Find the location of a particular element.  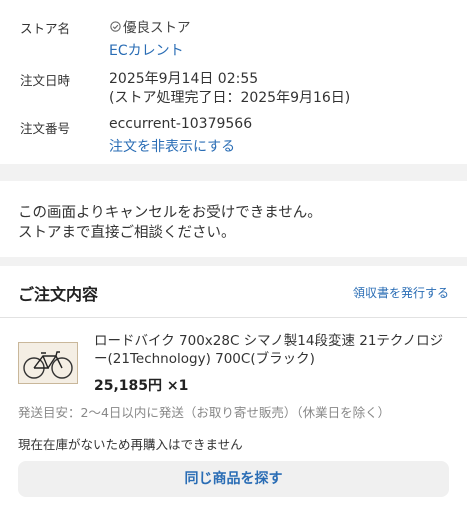

shipping-estimate: 発送目安：2〜4日以内に発送（お取り寄せ販売）（休業日を除く） is located at coordinates (204, 412).